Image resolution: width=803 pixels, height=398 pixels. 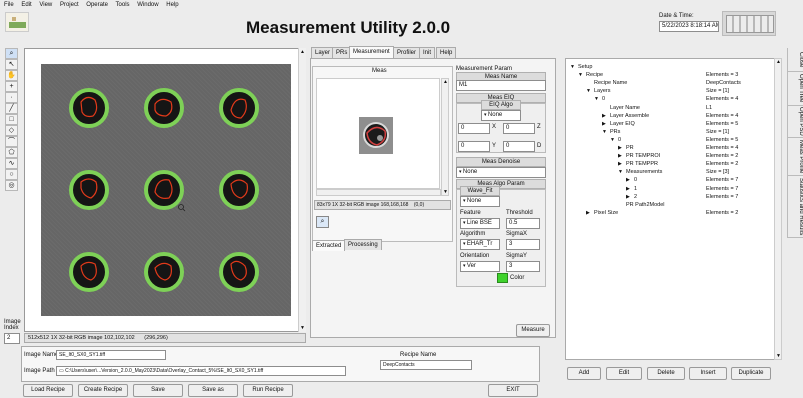 I want to click on menu-window: Window, so click(x=147, y=5).